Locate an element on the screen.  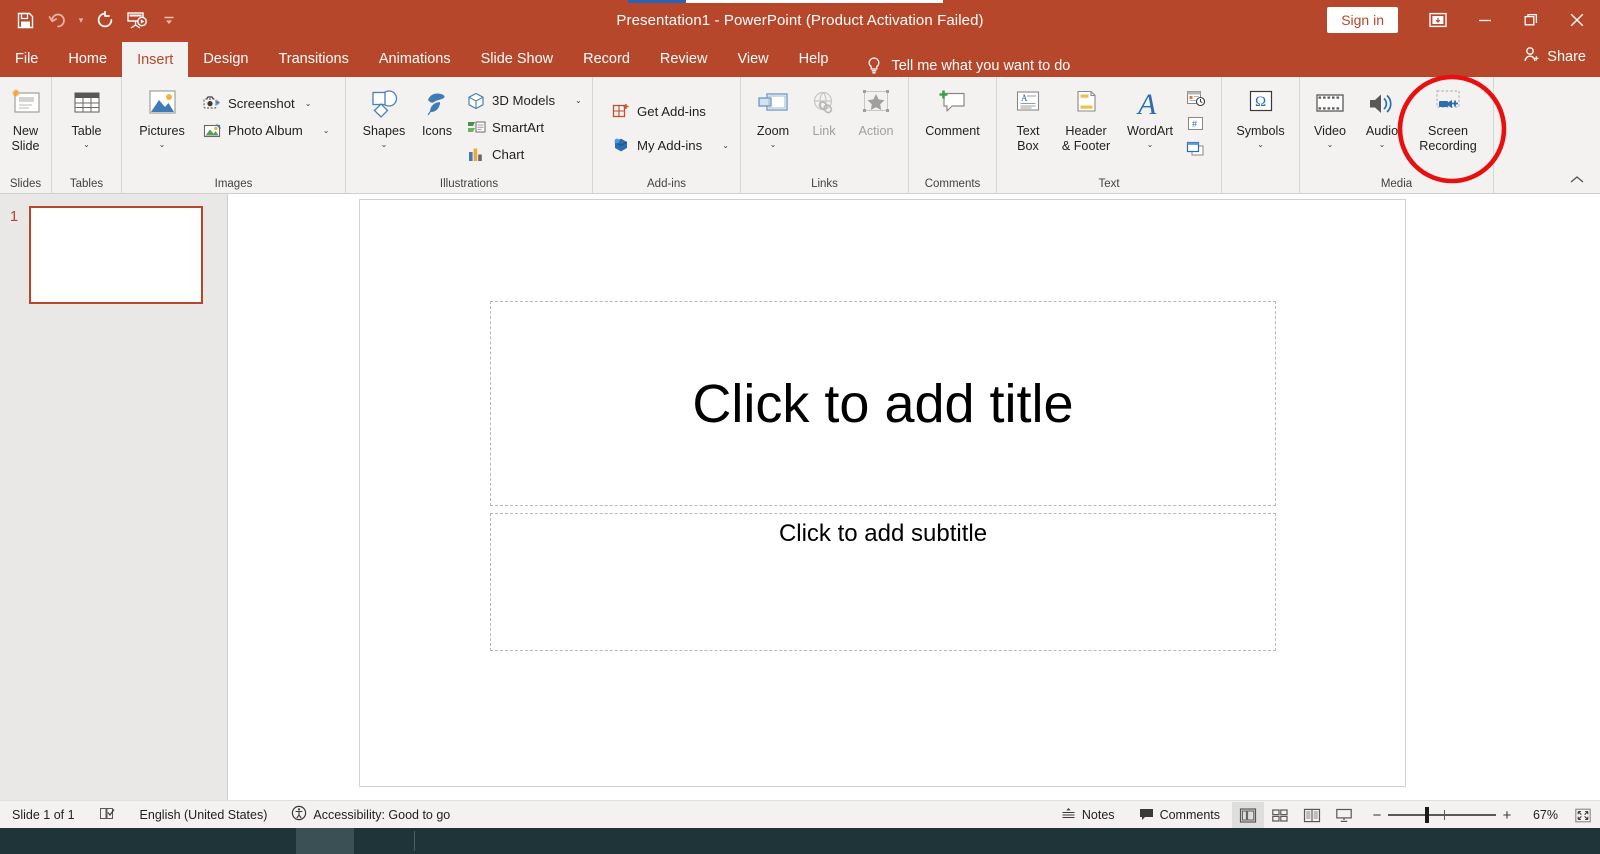
view-slide-show-button is located at coordinates (1344, 815).